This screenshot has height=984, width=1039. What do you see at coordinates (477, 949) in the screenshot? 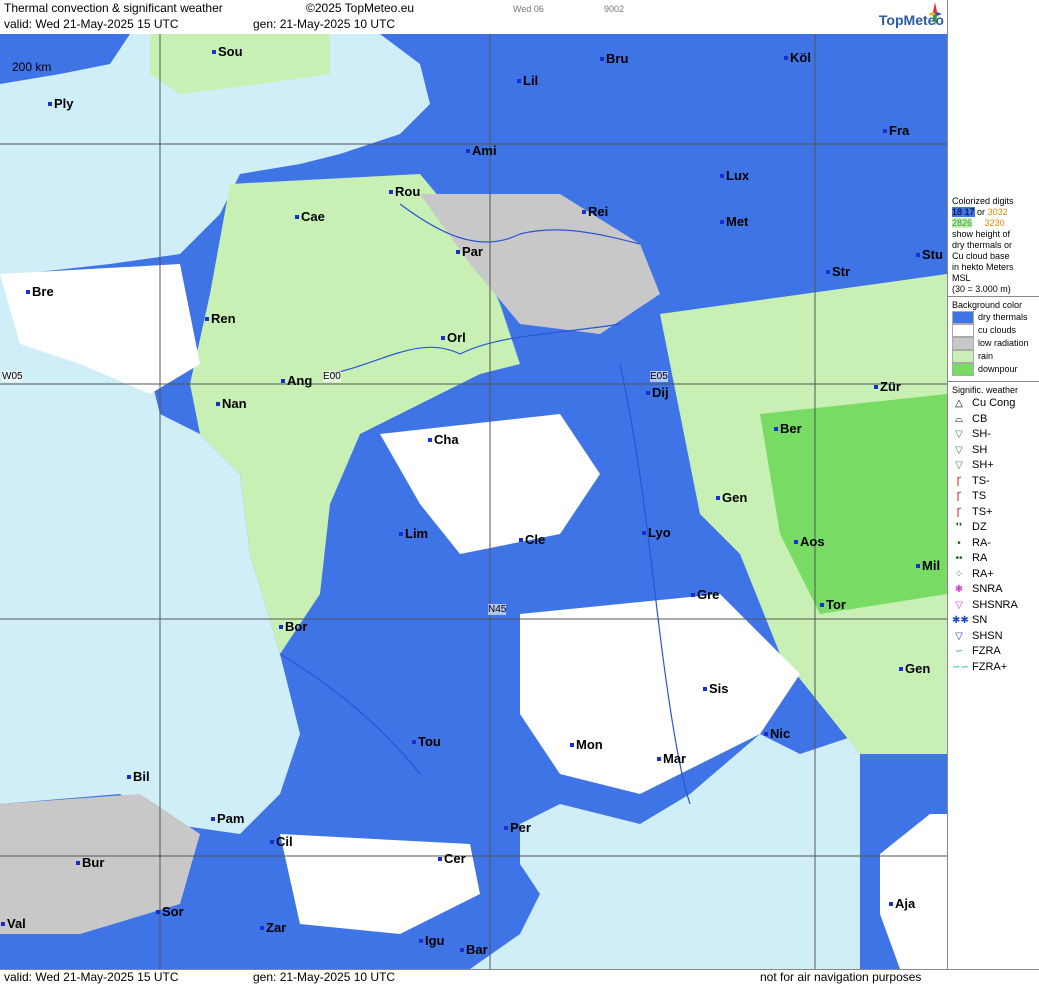
I see `city-label: Bar` at bounding box center [477, 949].